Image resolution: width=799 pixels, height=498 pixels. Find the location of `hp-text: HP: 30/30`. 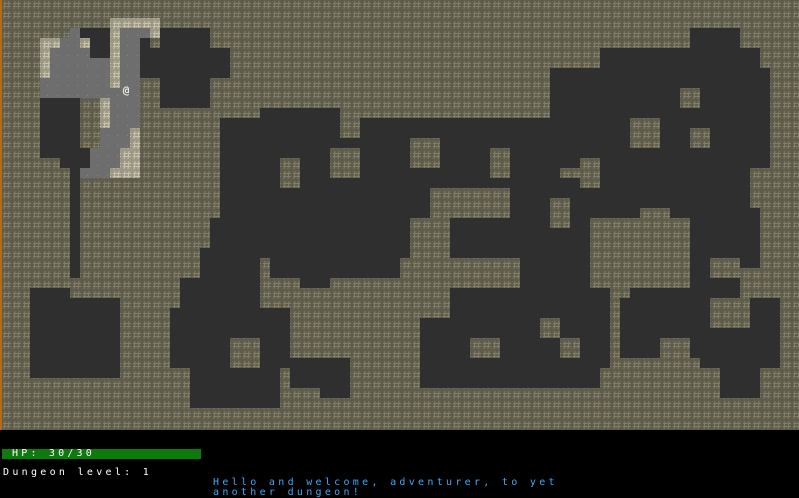

hp-text: HP: 30/30 is located at coordinates (53, 453).